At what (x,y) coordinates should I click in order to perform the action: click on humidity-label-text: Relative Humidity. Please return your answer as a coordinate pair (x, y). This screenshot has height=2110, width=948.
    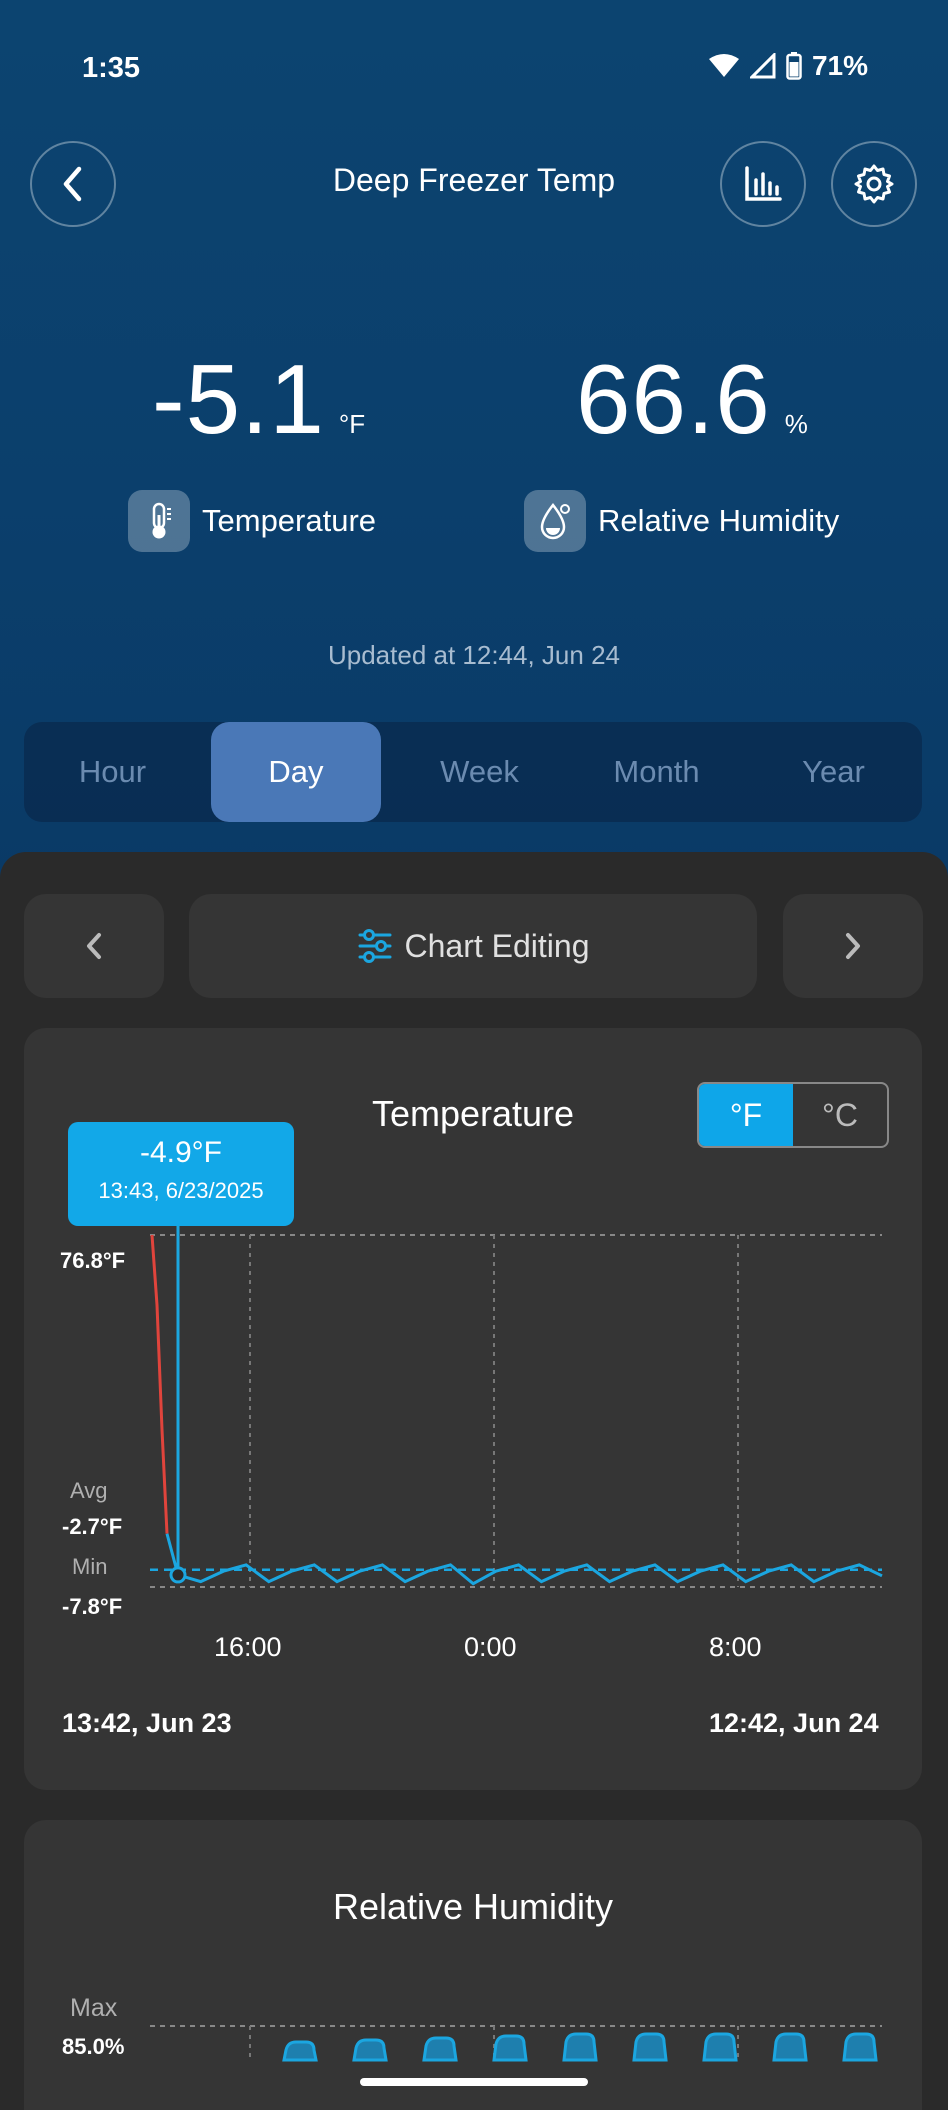
    Looking at the image, I should click on (719, 520).